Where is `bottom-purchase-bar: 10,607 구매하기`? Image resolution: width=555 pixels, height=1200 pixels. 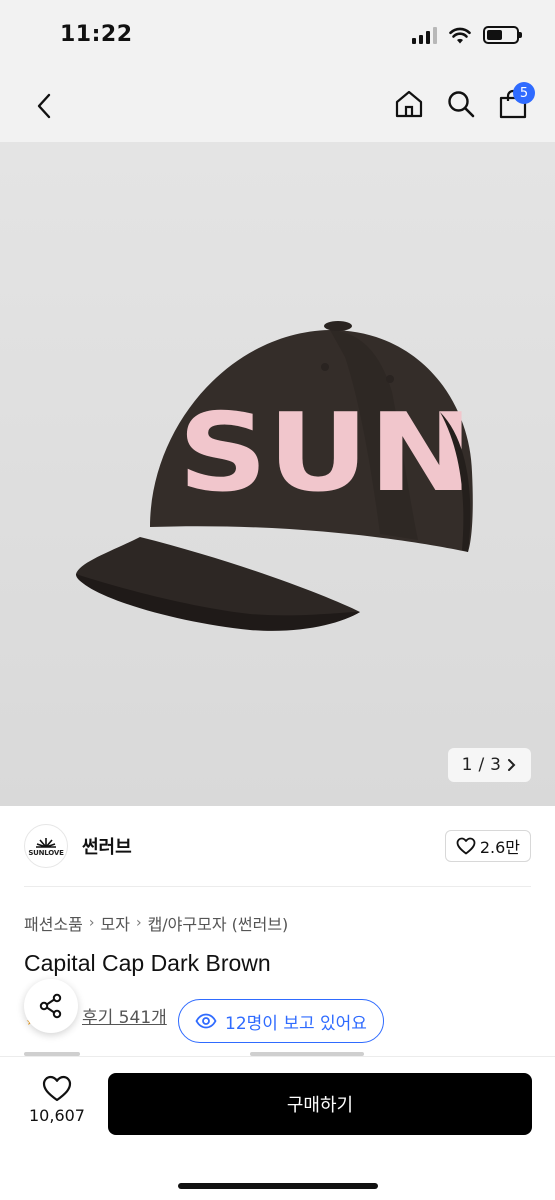 bottom-purchase-bar: 10,607 구매하기 is located at coordinates (277, 1128).